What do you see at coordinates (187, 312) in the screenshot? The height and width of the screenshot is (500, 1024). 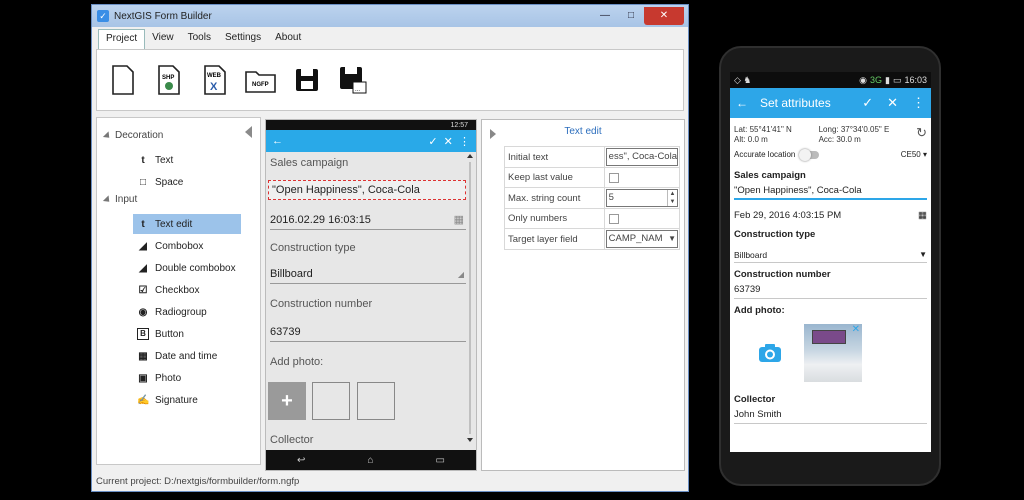 I see `tree-item-radiogroup: ◉ Radiogroup` at bounding box center [187, 312].